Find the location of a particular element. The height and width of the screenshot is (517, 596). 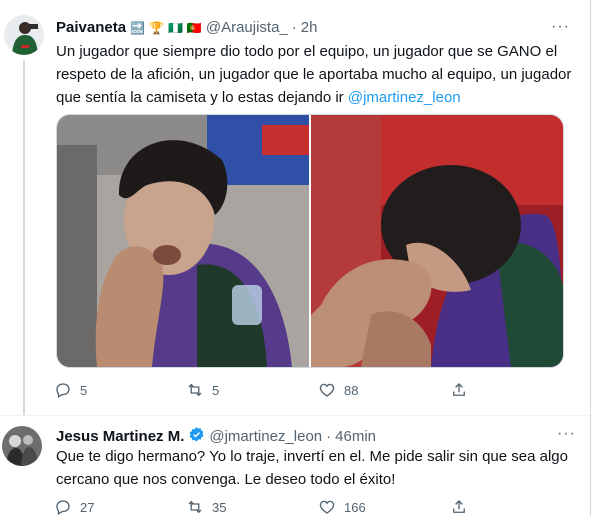

trophy-emoji: 🏆 is located at coordinates (156, 27).